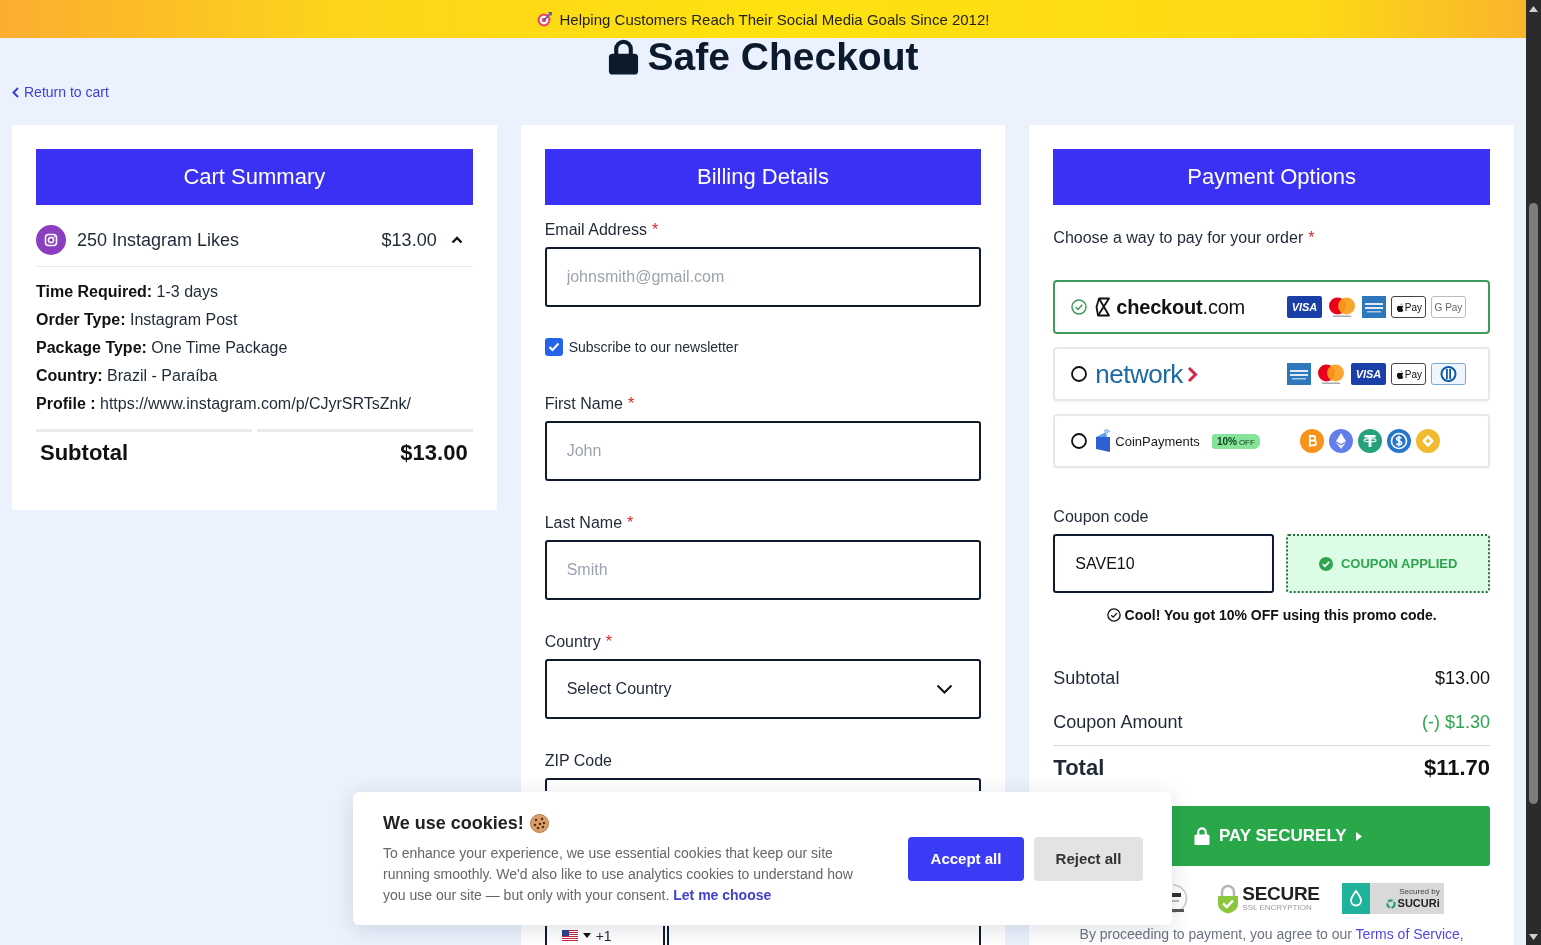 This screenshot has height=945, width=1541. I want to click on flag-icon, so click(569, 935).